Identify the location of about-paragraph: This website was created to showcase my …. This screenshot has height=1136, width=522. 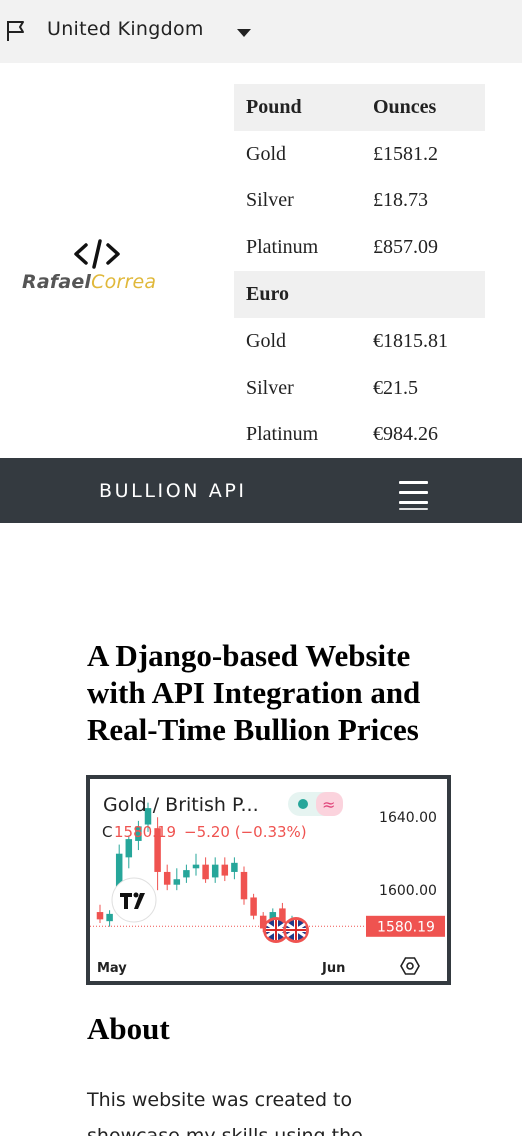
(225, 1112).